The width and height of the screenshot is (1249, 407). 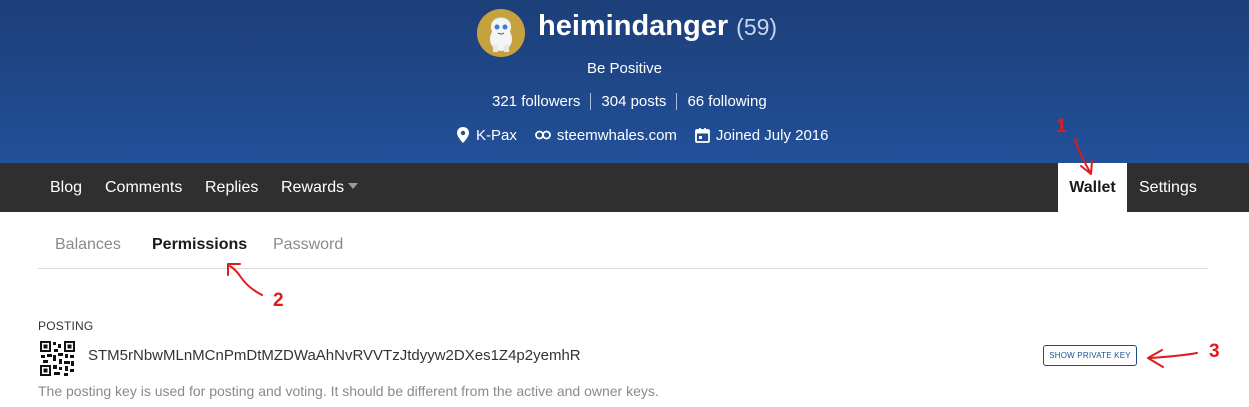 What do you see at coordinates (757, 27) in the screenshot?
I see `reputation-score: (59)` at bounding box center [757, 27].